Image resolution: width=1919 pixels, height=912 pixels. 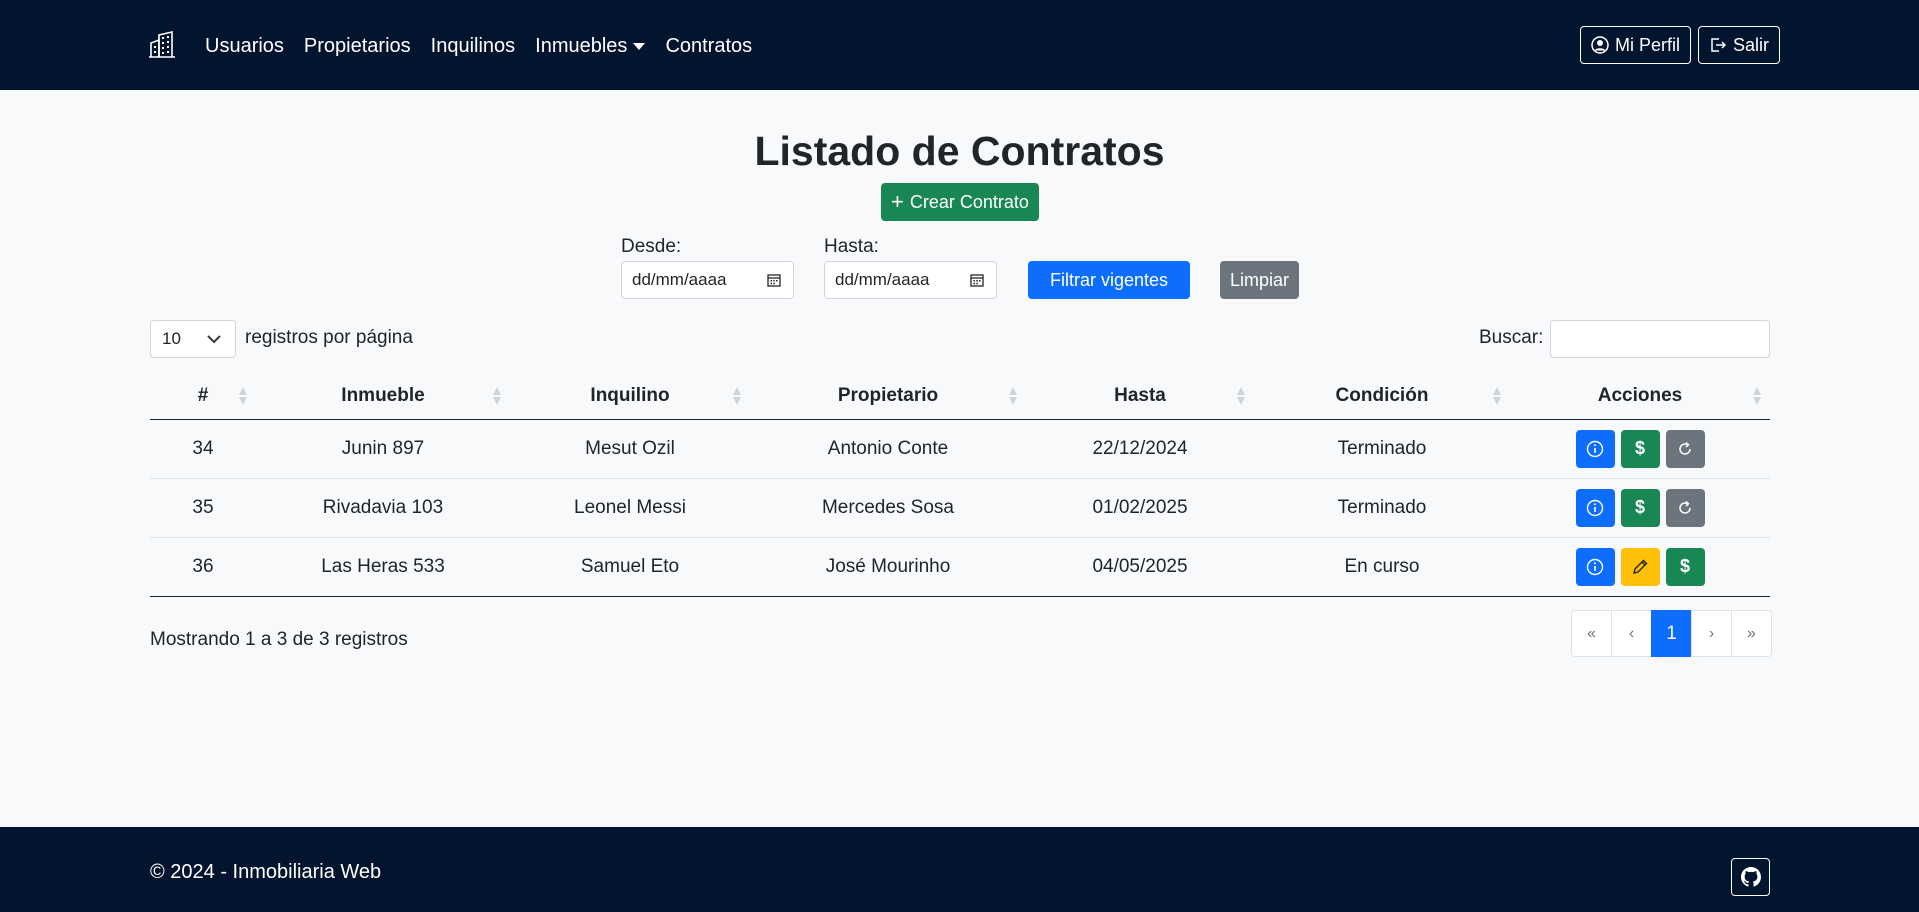 I want to click on nav-link-inquilinos: Inquilinos, so click(x=473, y=46).